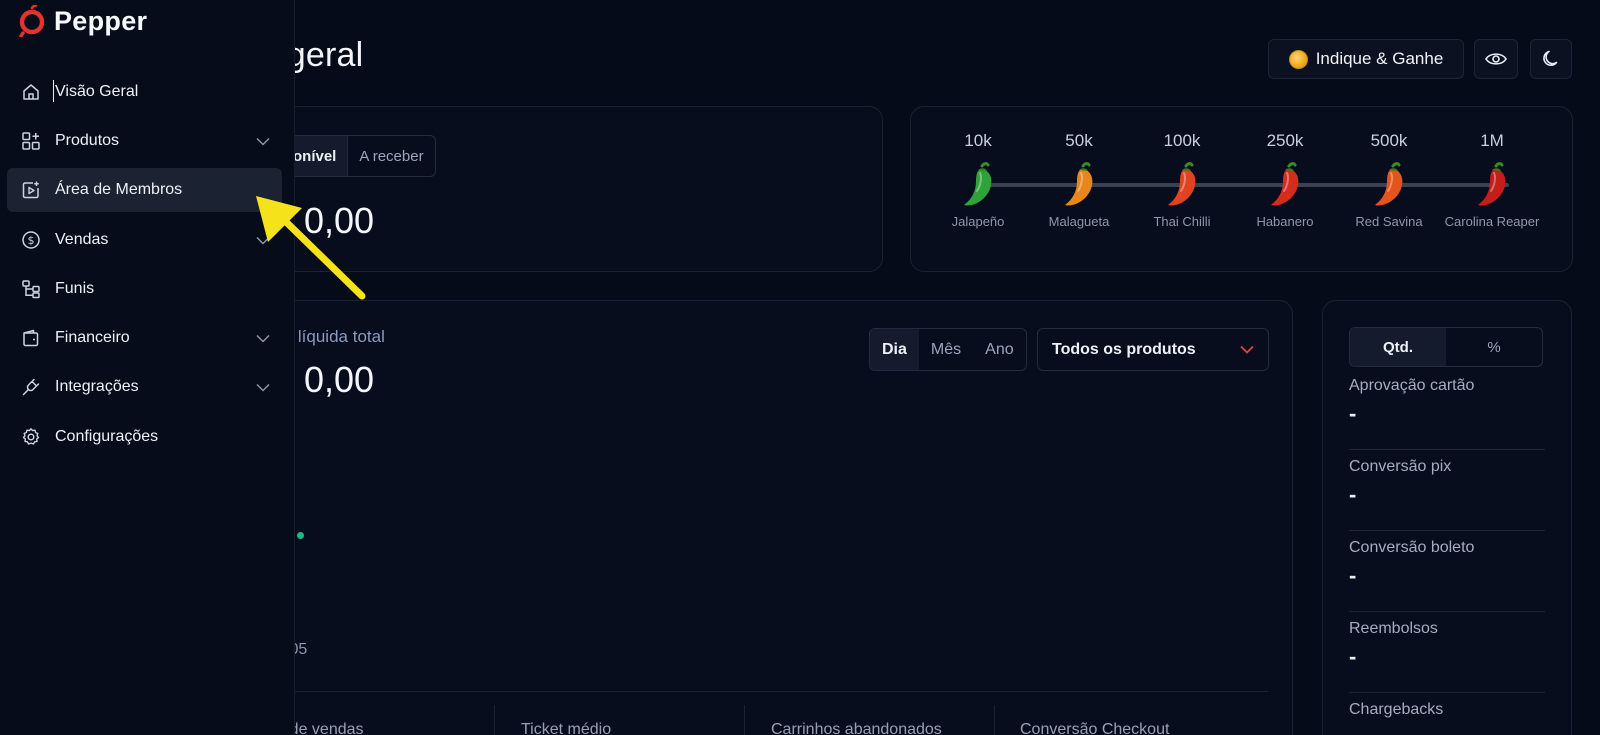 The width and height of the screenshot is (1600, 735). What do you see at coordinates (1492, 140) in the screenshot?
I see `rank-threshold: 1M` at bounding box center [1492, 140].